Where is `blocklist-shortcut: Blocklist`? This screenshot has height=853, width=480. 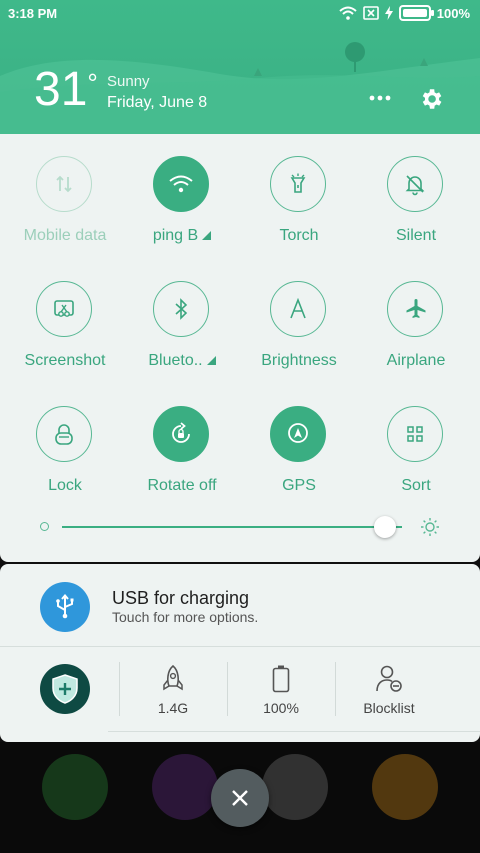 blocklist-shortcut: Blocklist is located at coordinates (389, 694).